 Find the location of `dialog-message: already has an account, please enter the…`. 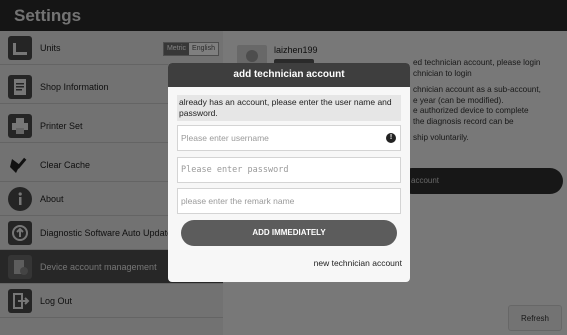

dialog-message: already has an account, please enter the… is located at coordinates (289, 108).